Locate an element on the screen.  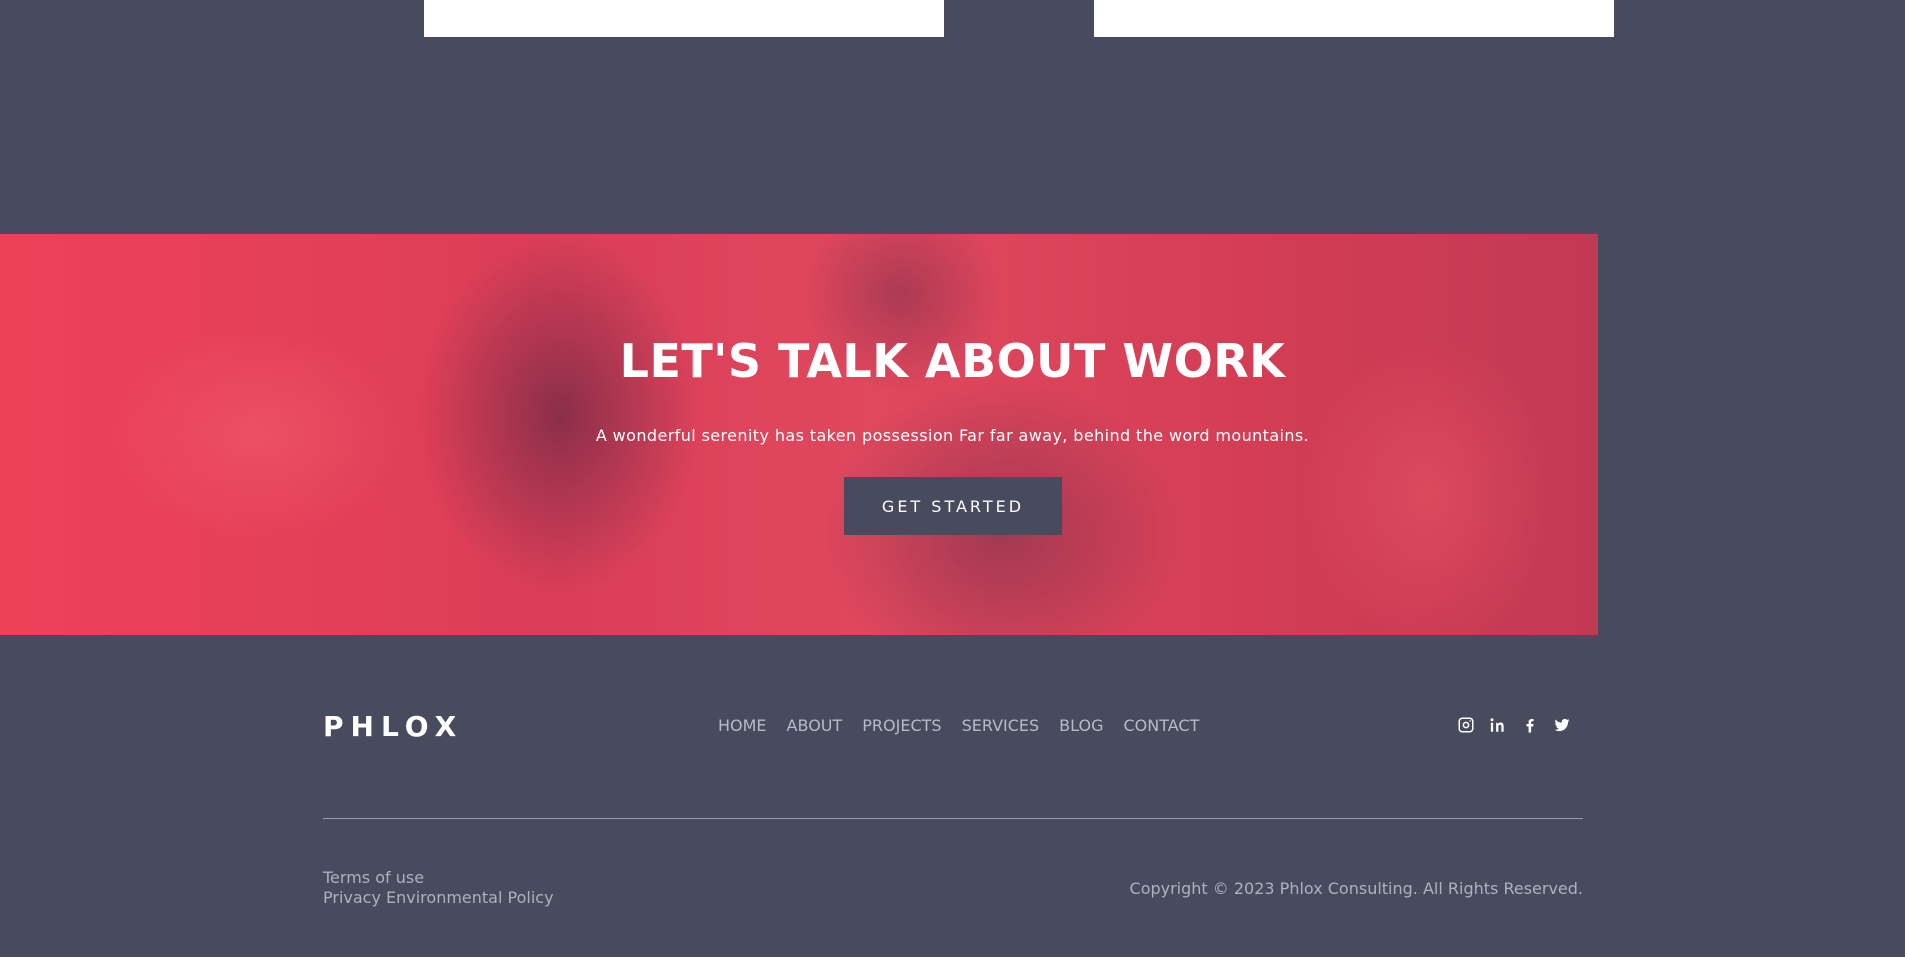
footer-nav-home: HOME is located at coordinates (742, 725).